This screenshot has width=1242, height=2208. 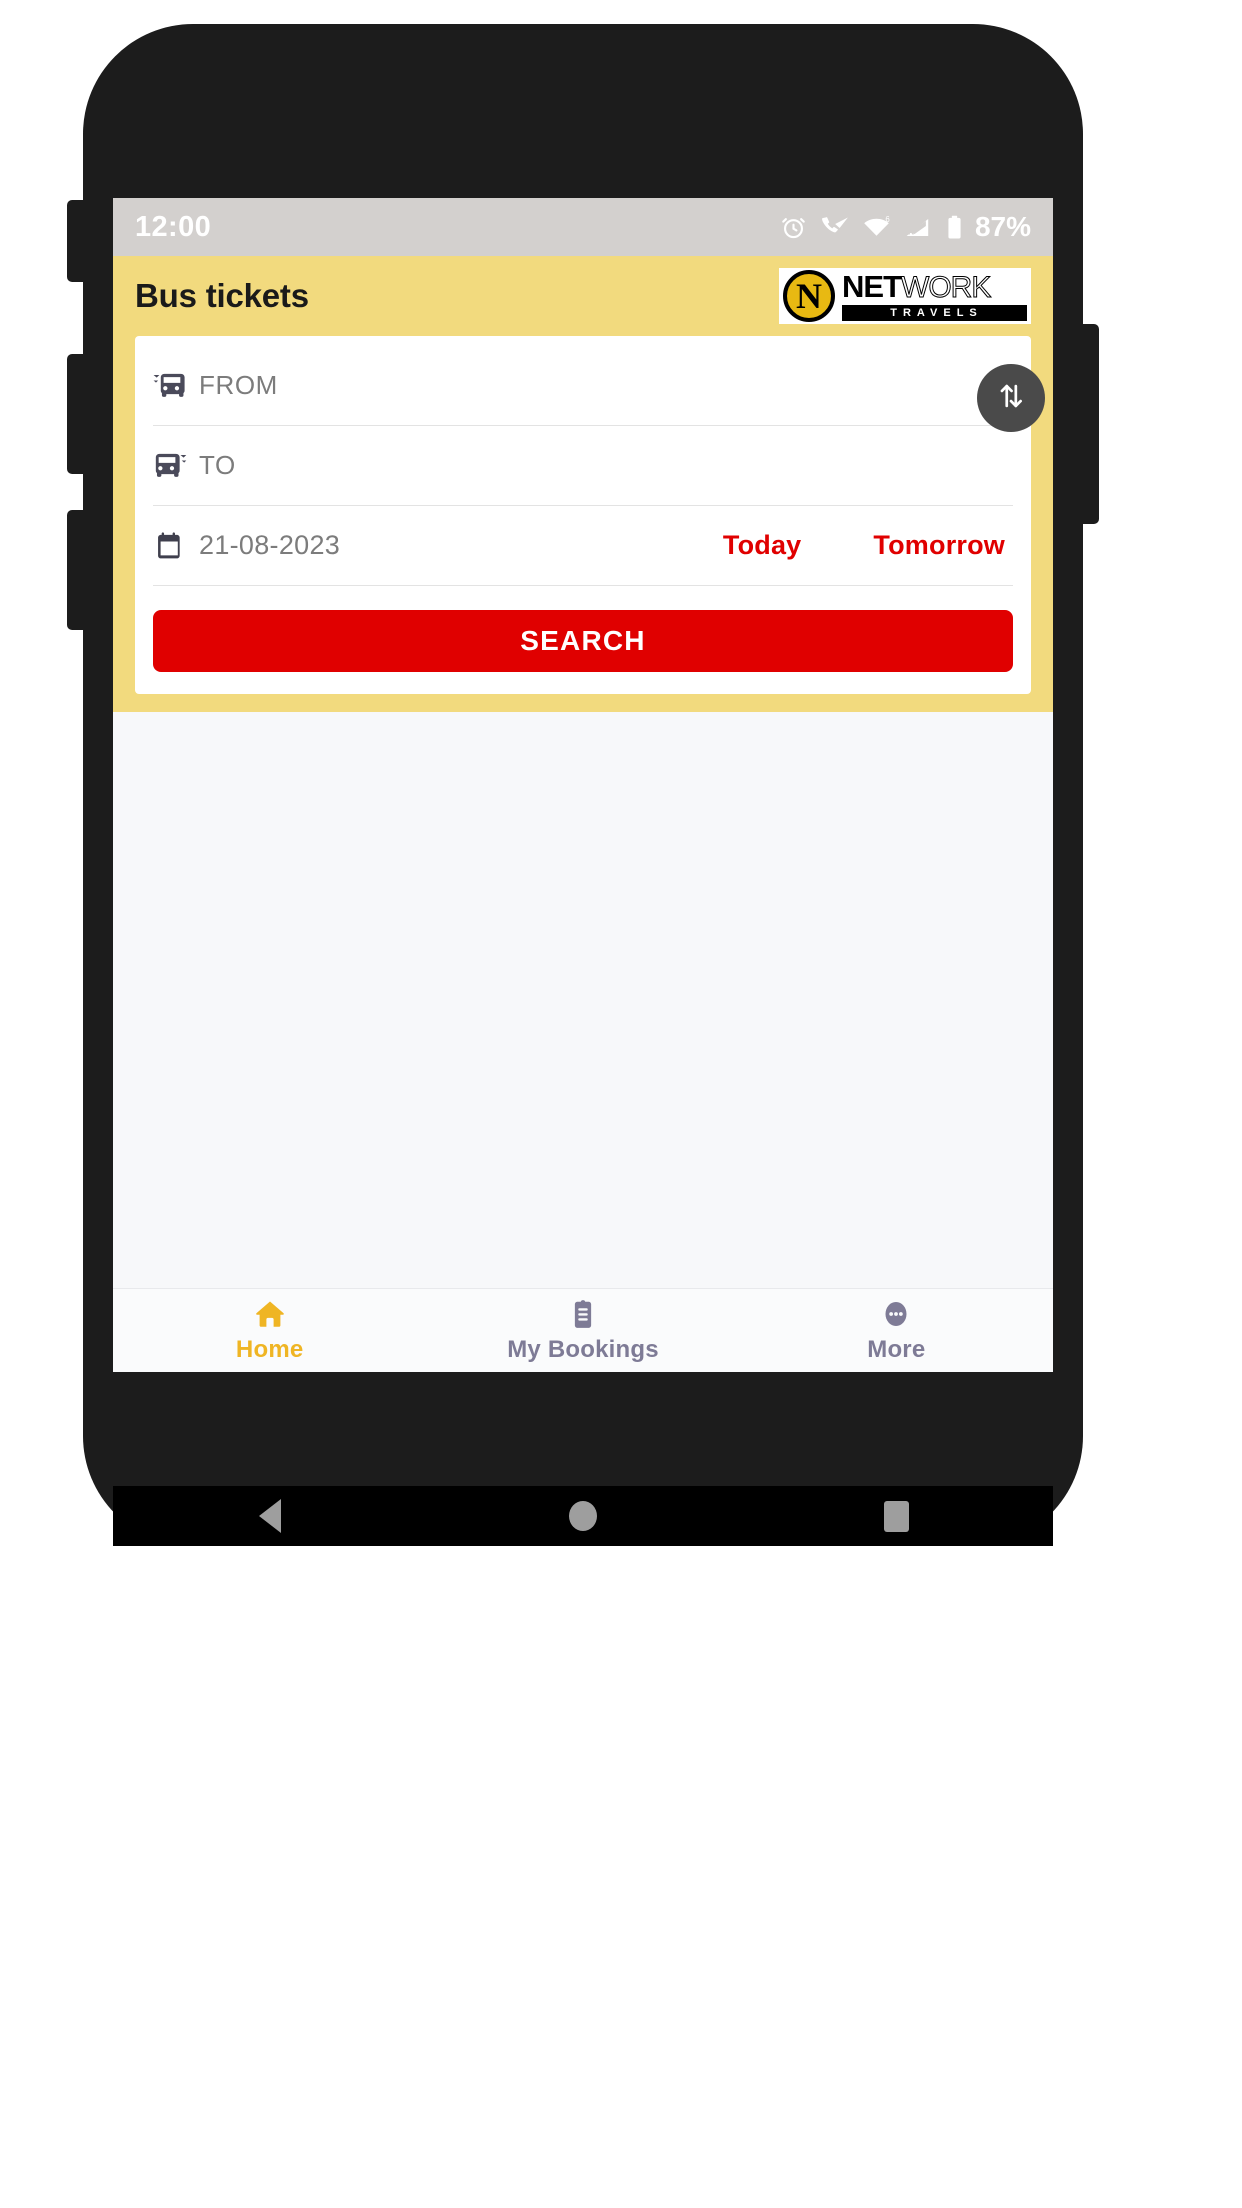 I want to click on system-back-button, so click(x=269, y=1516).